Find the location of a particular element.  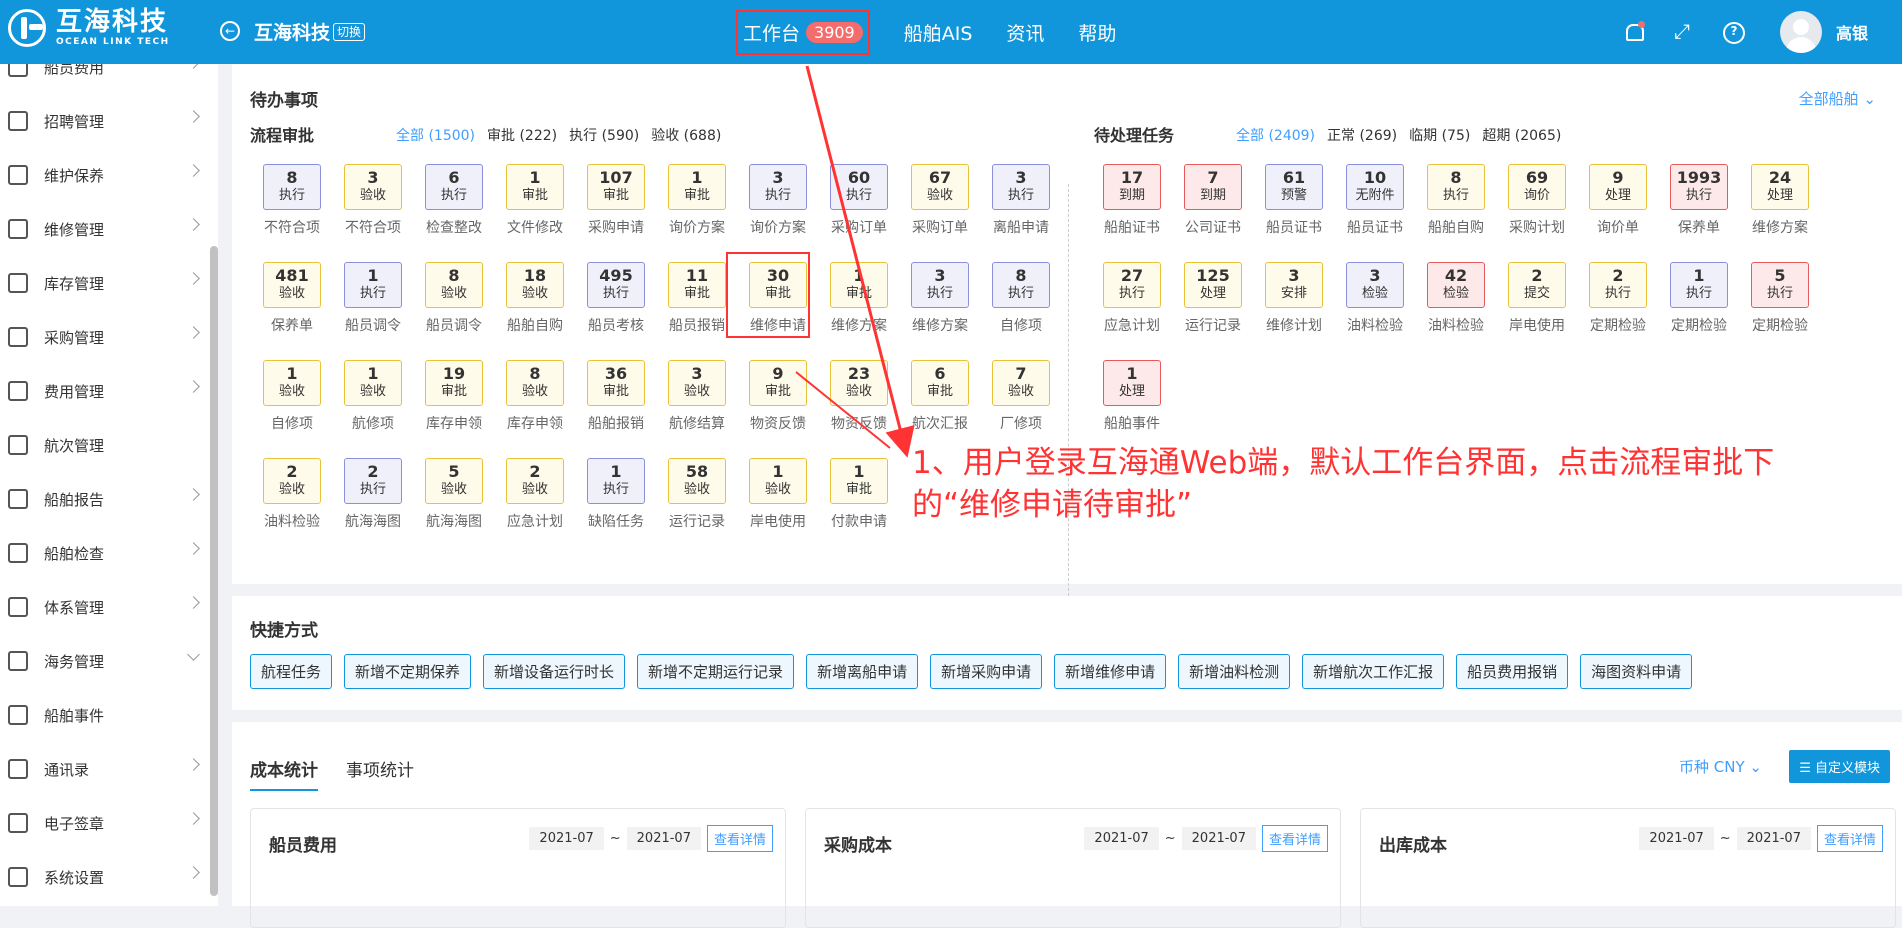

shortcut-button: 新增维修申请 is located at coordinates (1110, 671).